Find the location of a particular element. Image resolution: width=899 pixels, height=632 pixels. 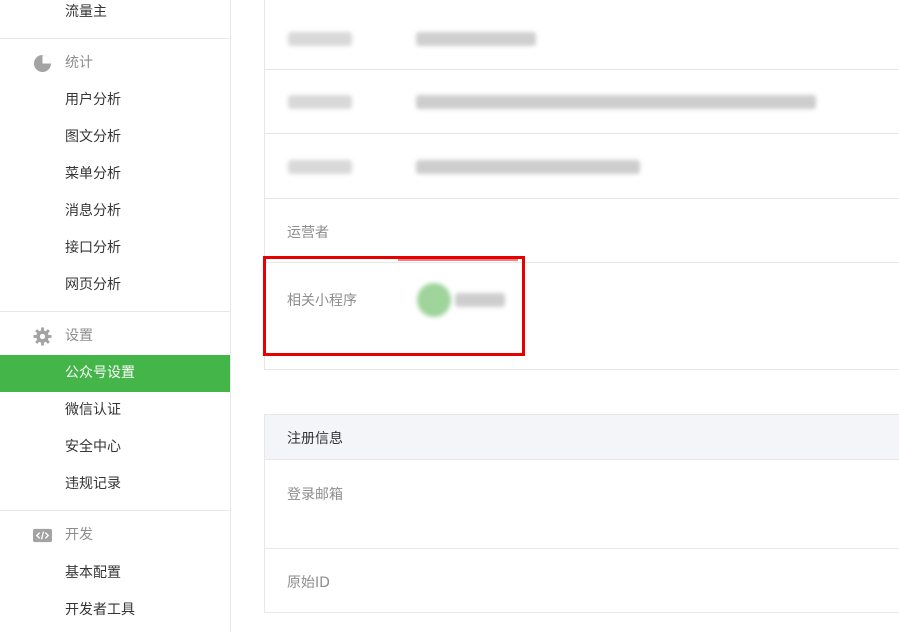

original-id-row is located at coordinates (581, 580).